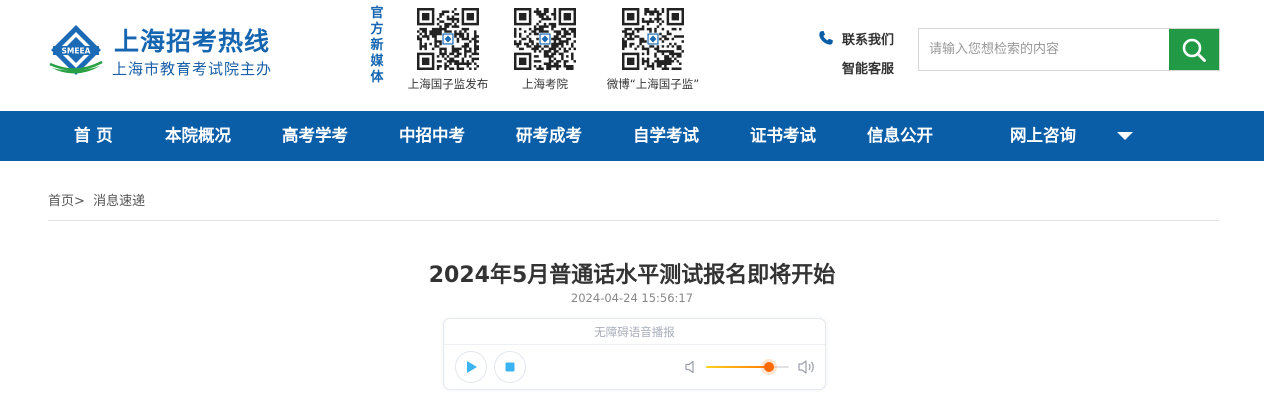 The height and width of the screenshot is (401, 1264). I want to click on nav-item-disclosure: 信息公开, so click(900, 136).